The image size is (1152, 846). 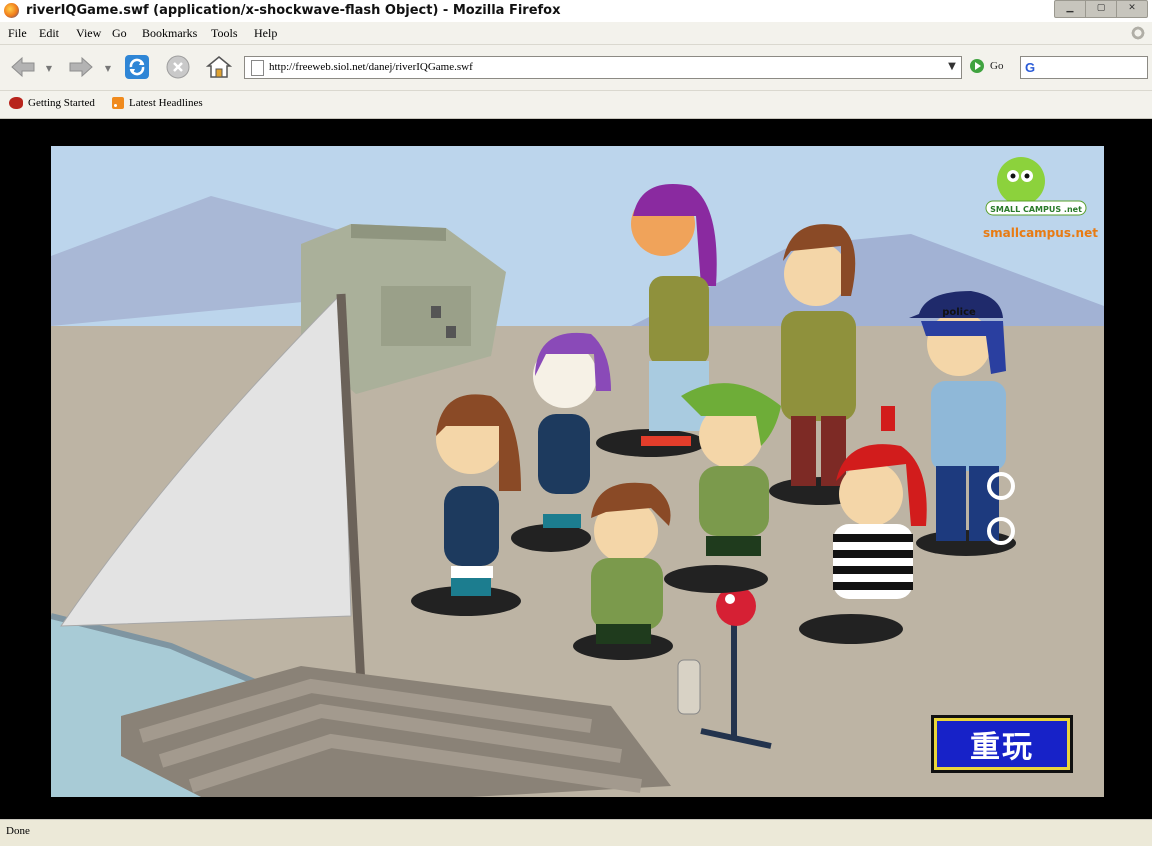 I want to click on address-bar: ▼, so click(x=603, y=67).